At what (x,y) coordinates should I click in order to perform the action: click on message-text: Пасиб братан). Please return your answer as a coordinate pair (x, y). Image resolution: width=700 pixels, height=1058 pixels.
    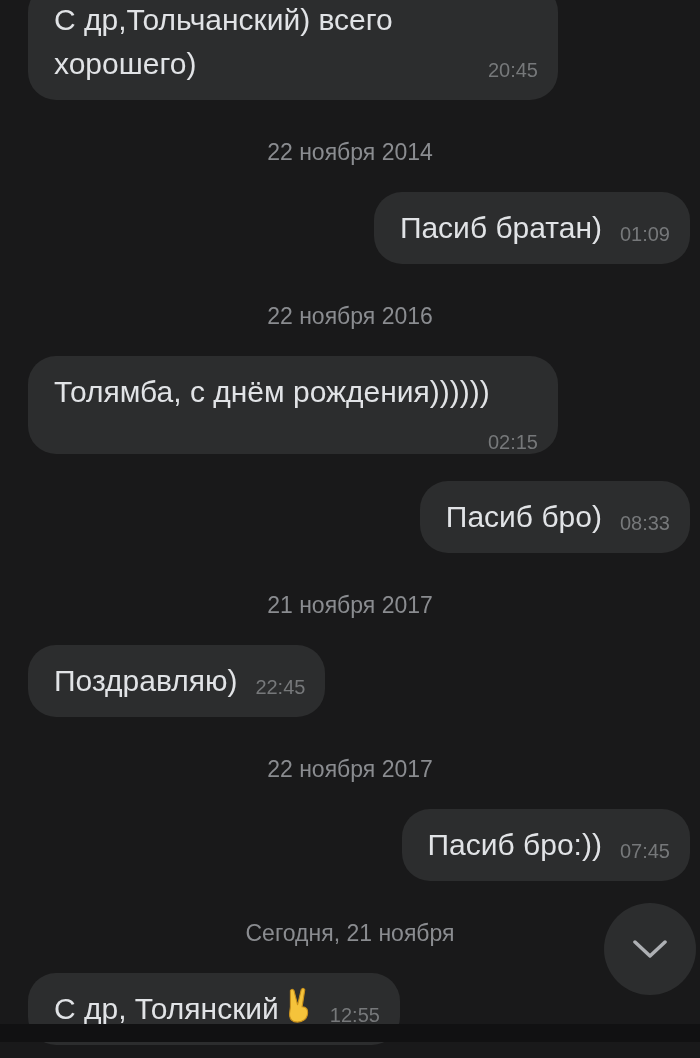
    Looking at the image, I should click on (500, 227).